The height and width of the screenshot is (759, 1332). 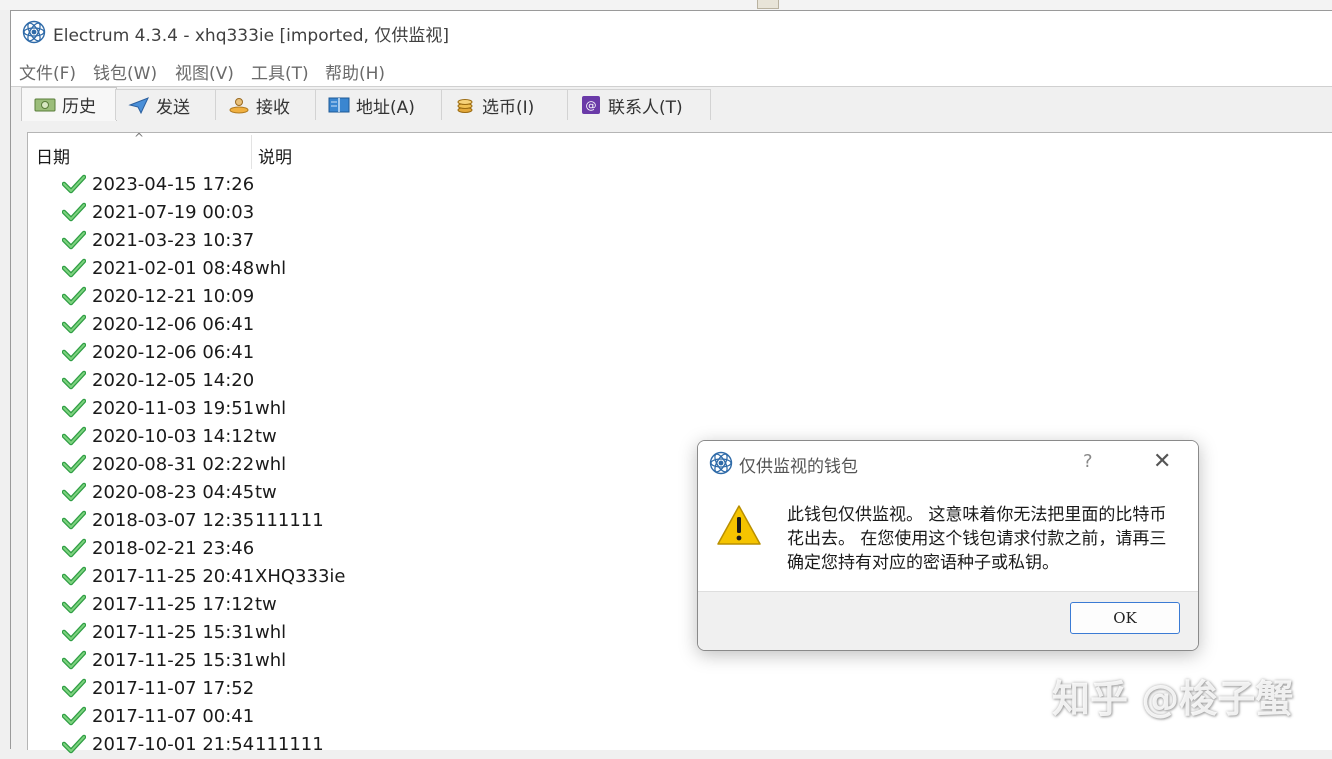 What do you see at coordinates (465, 106) in the screenshot?
I see `coins-icon` at bounding box center [465, 106].